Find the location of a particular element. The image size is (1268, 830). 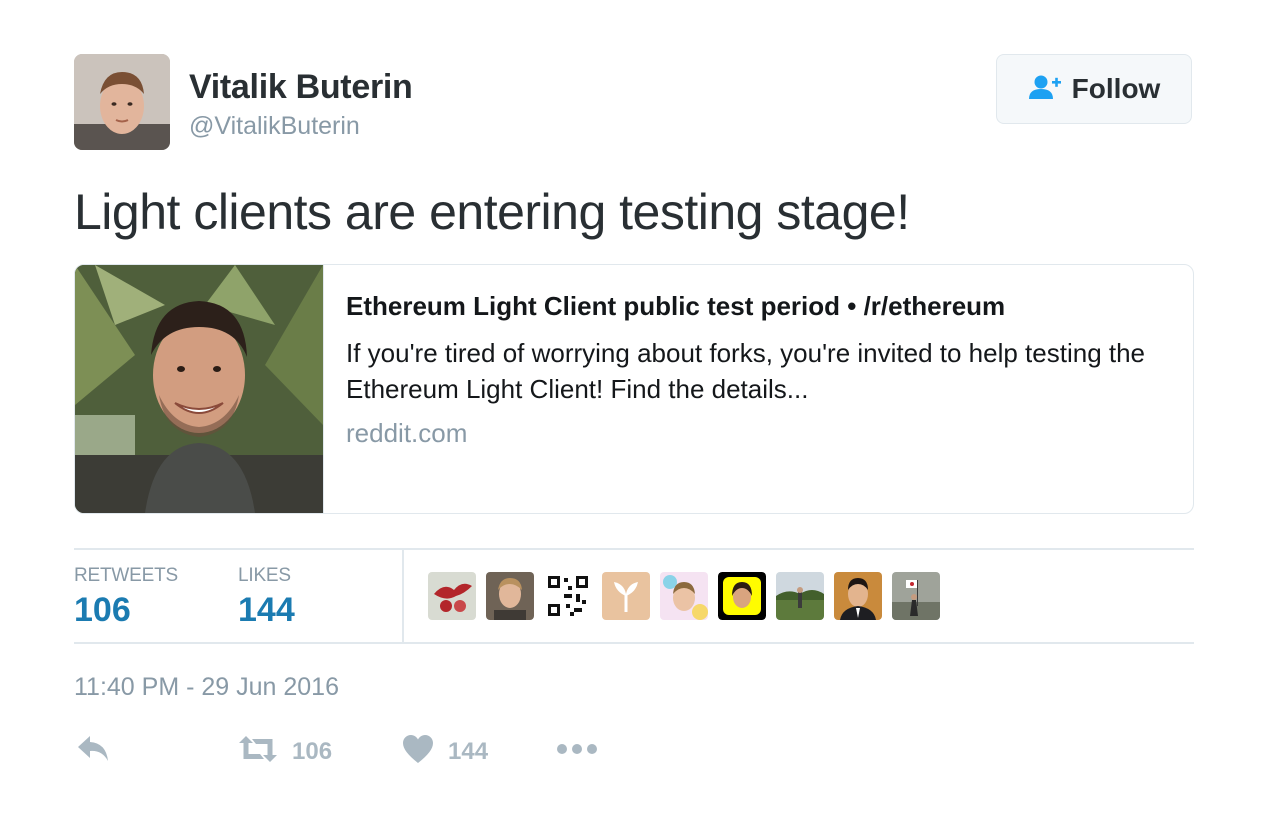

likes-count: 144 is located at coordinates (266, 610).